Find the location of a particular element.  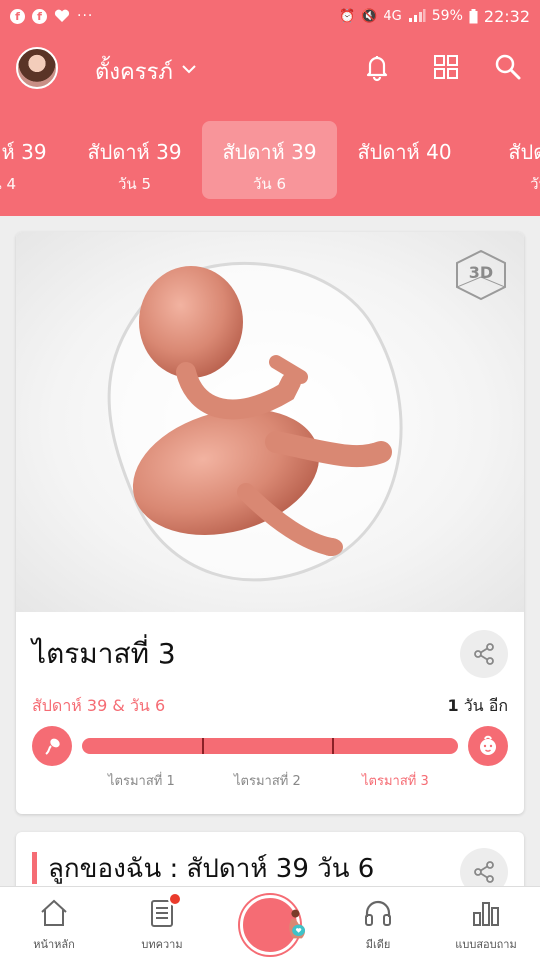

article-title: ลูกของฉัน : สัปดาห์ 39 วัน 6 is located at coordinates (211, 869).